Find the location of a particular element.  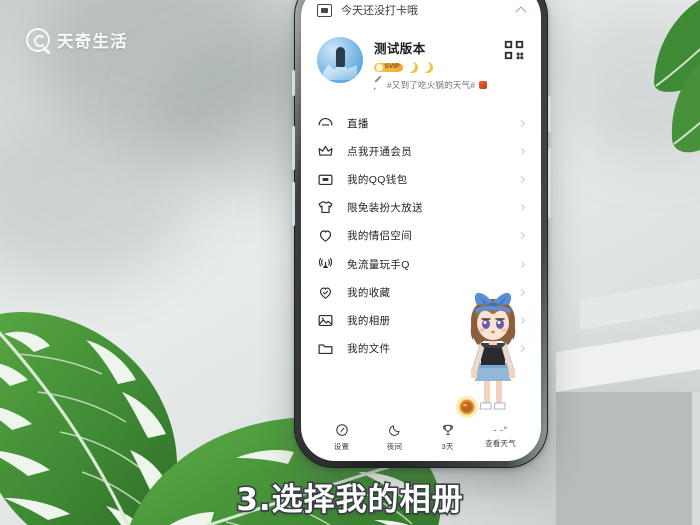

profile-info: 测试版本 SVIP #又到了吃火锅的天气# is located at coordinates (433, 64).